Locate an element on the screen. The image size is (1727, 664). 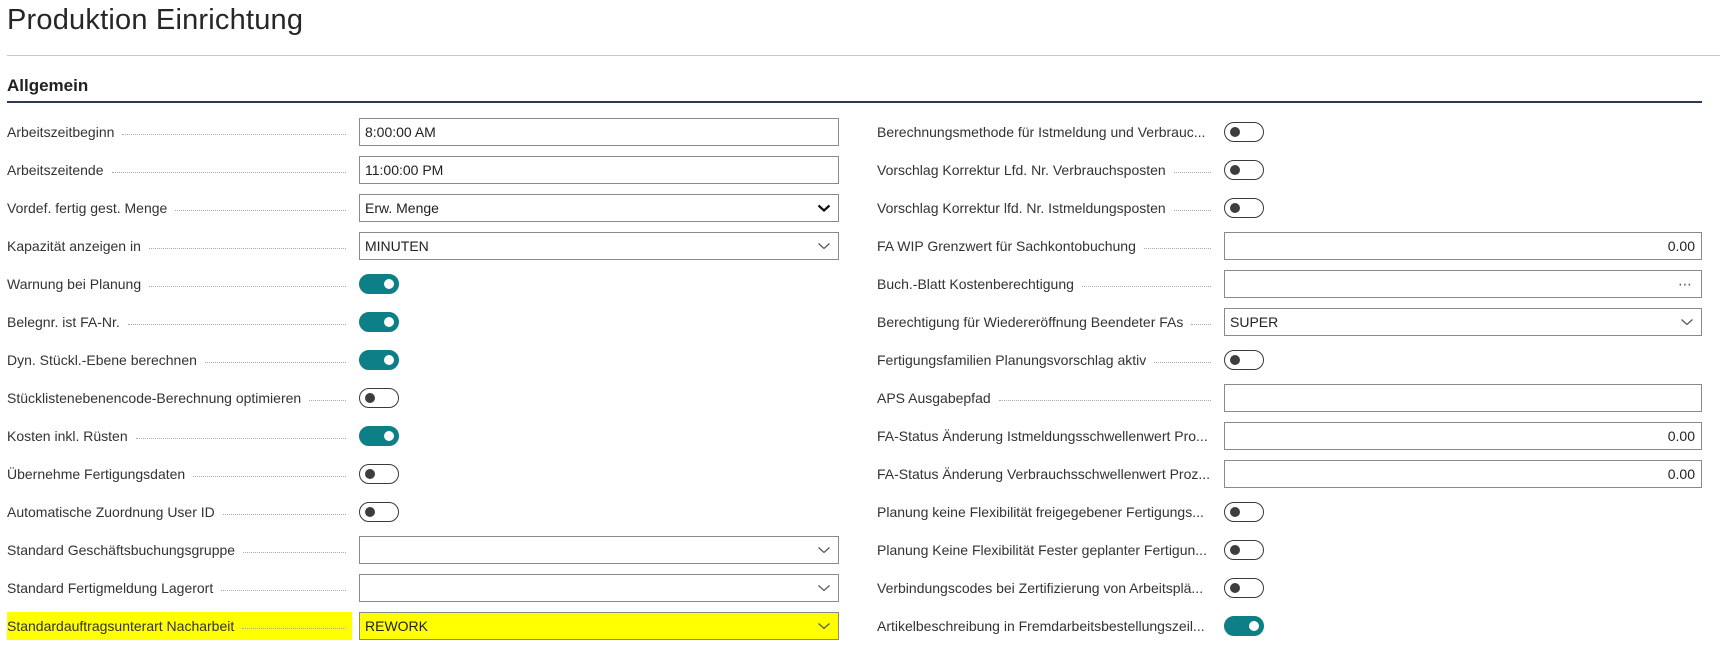
field-control: 8:00:00 AM is located at coordinates (599, 132).